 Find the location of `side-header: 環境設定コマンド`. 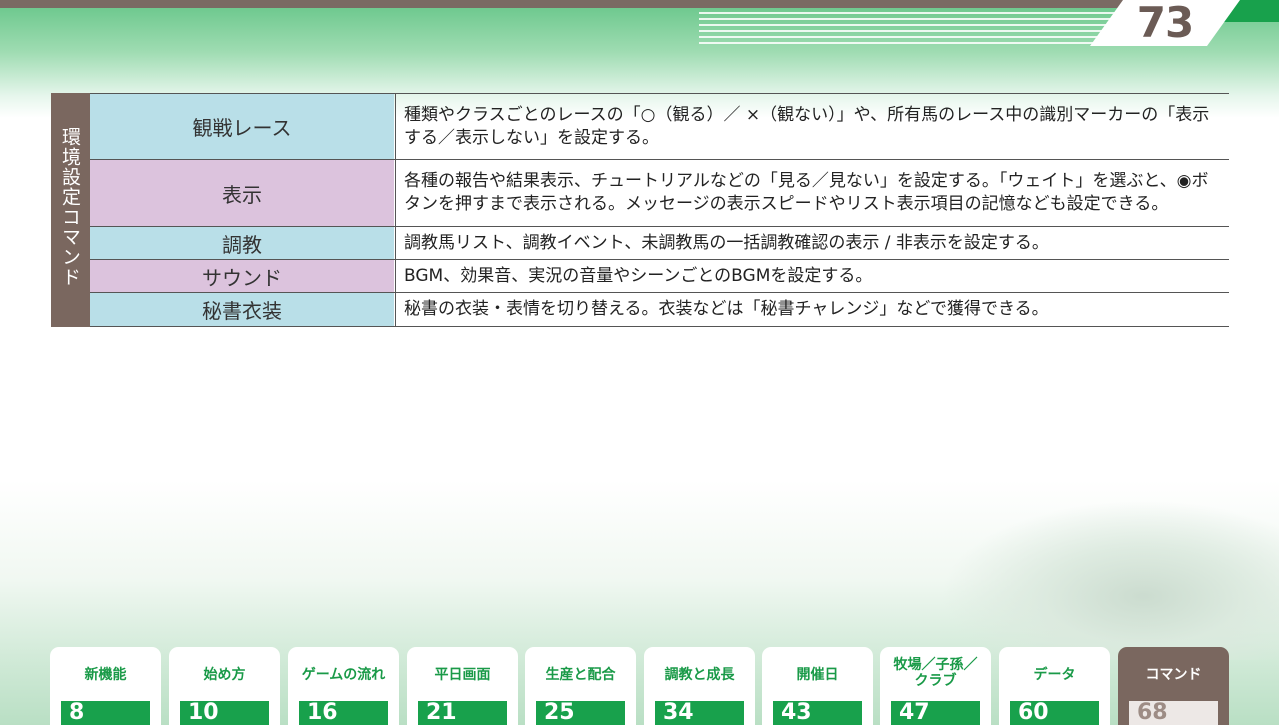

side-header: 環境設定コマンド is located at coordinates (70, 210).